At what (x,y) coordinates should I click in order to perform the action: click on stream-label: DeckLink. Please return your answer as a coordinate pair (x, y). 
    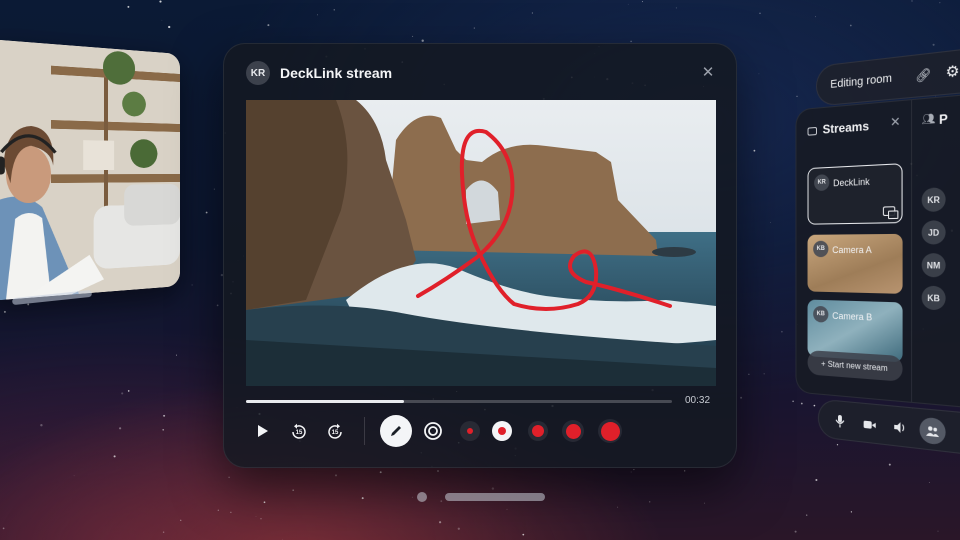
    Looking at the image, I should click on (851, 182).